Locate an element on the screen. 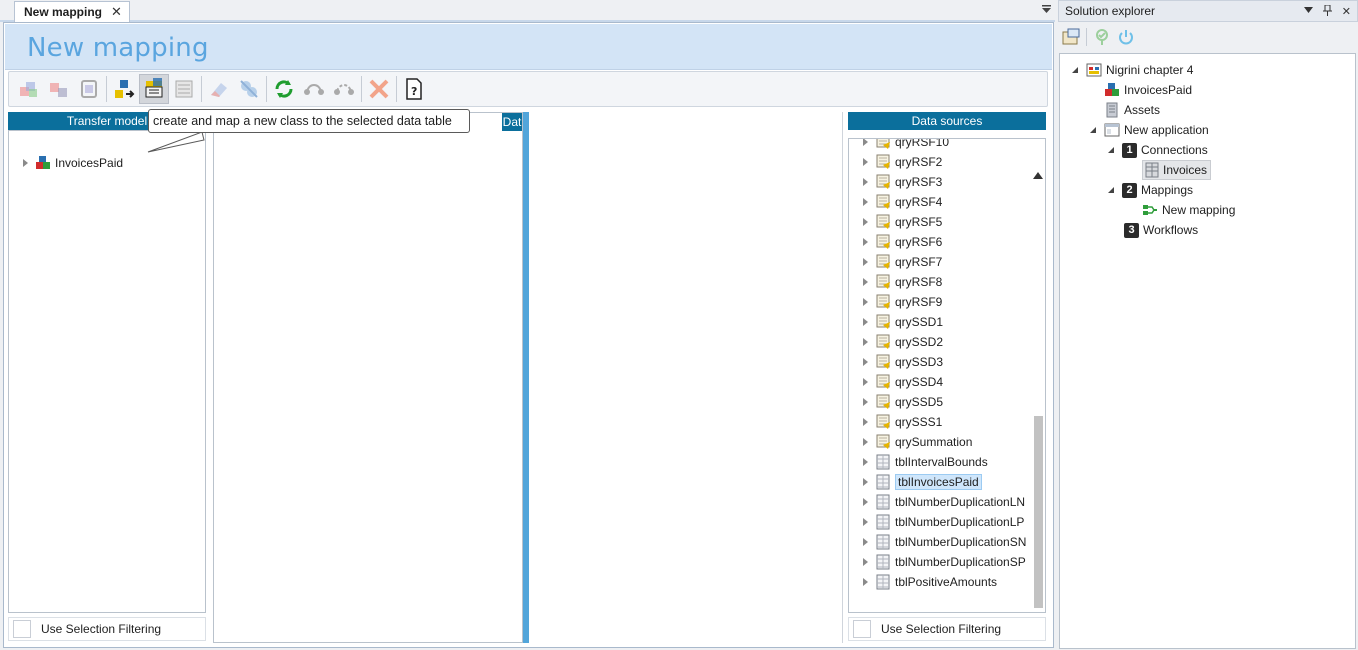 The width and height of the screenshot is (1358, 650). unlink-button is located at coordinates (249, 89).